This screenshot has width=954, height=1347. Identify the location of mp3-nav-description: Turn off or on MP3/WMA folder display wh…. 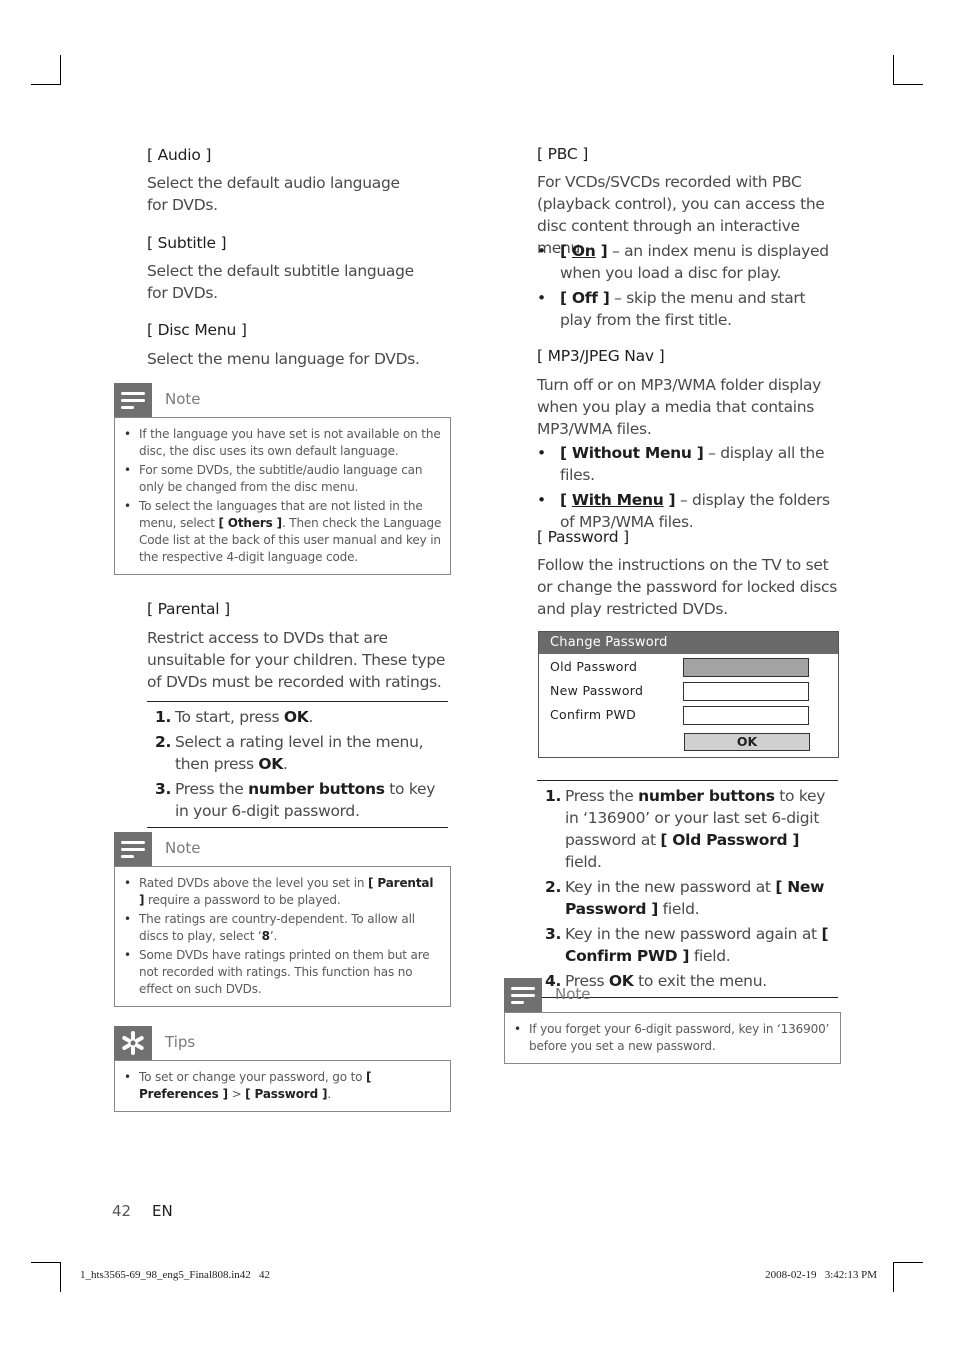
(679, 407).